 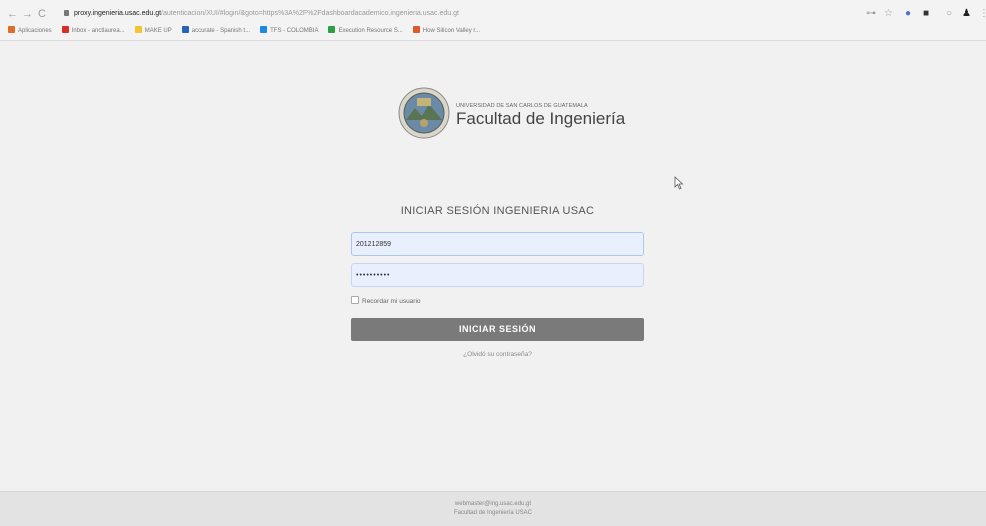 What do you see at coordinates (66, 13) in the screenshot?
I see `lock-icon` at bounding box center [66, 13].